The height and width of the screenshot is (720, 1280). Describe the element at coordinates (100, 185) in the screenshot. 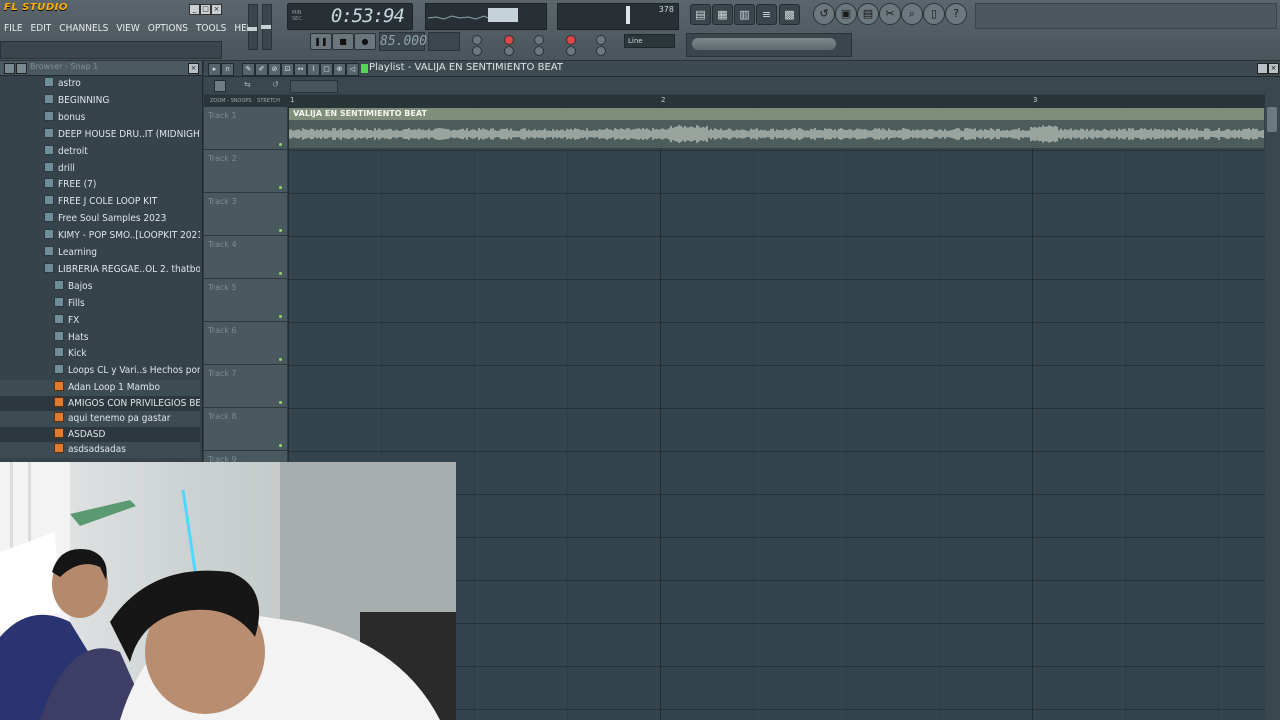

I see `browser-folder-item: FREE (7)` at that location.